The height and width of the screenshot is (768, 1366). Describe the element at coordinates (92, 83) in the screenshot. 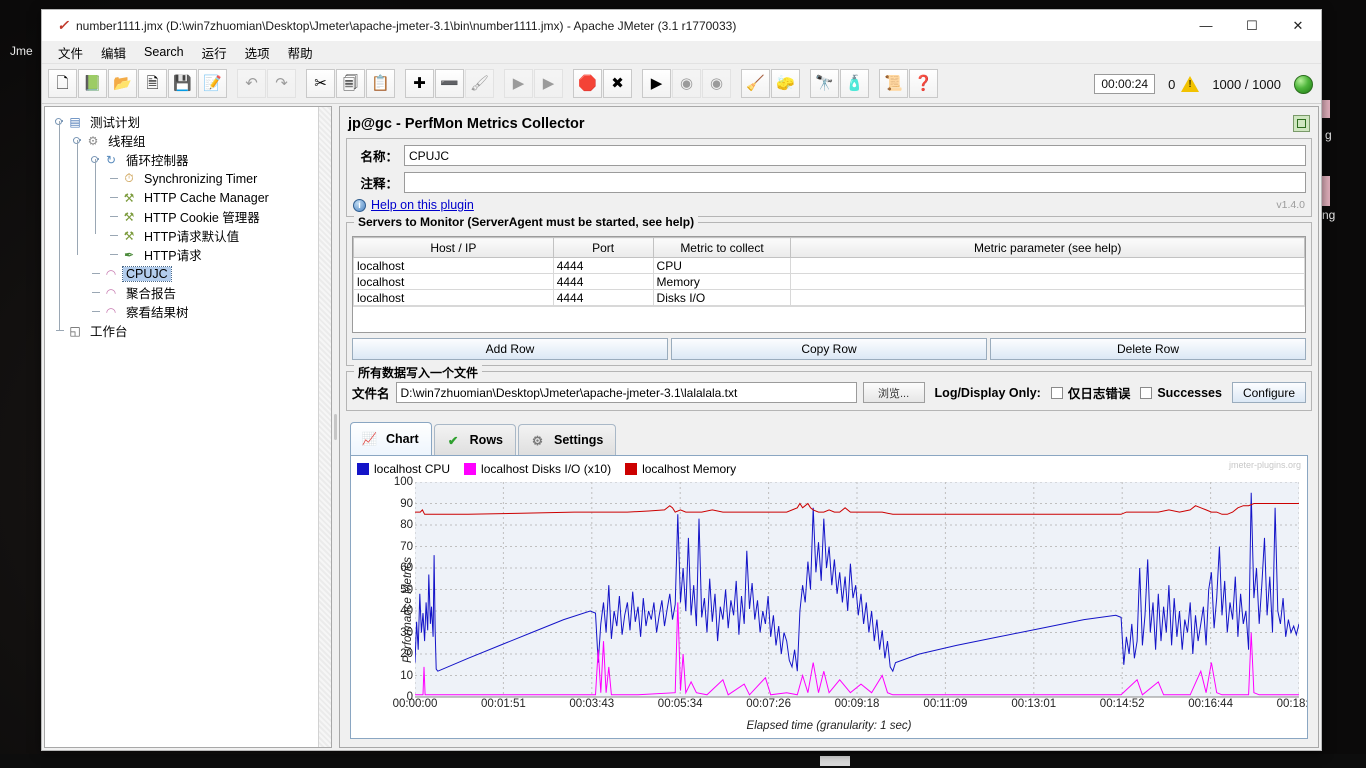

I see `templates-button: 📗` at that location.